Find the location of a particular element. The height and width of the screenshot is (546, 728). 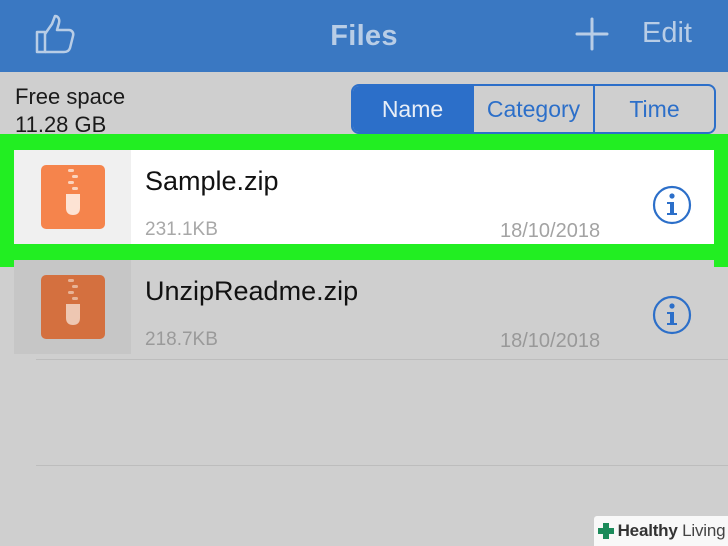

file-size: 231.1KB is located at coordinates (181, 229).